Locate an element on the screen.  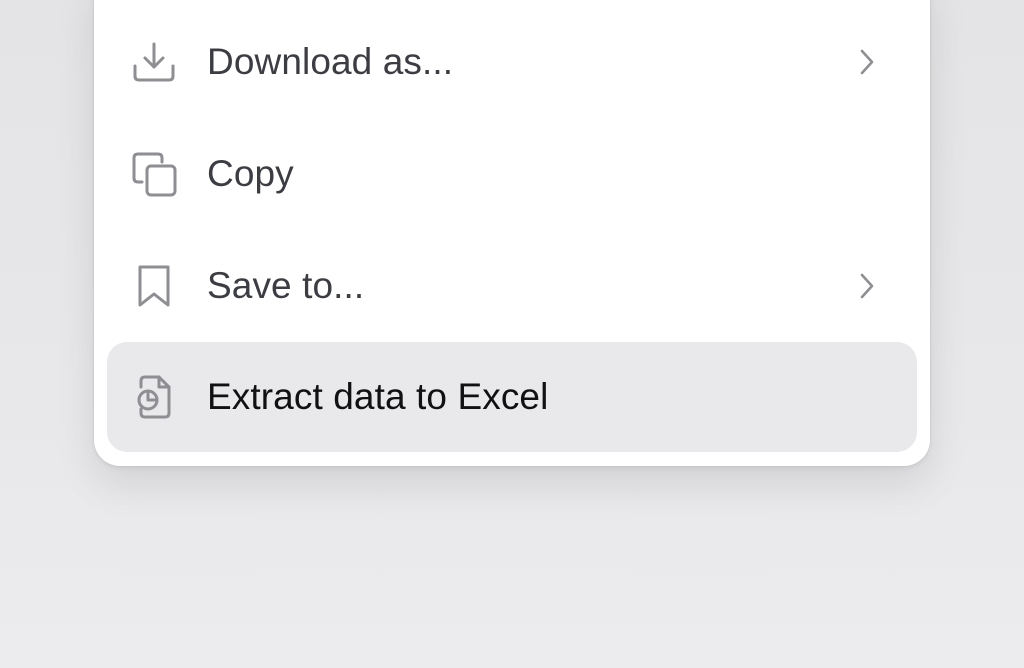
copy-icon is located at coordinates (154, 174).